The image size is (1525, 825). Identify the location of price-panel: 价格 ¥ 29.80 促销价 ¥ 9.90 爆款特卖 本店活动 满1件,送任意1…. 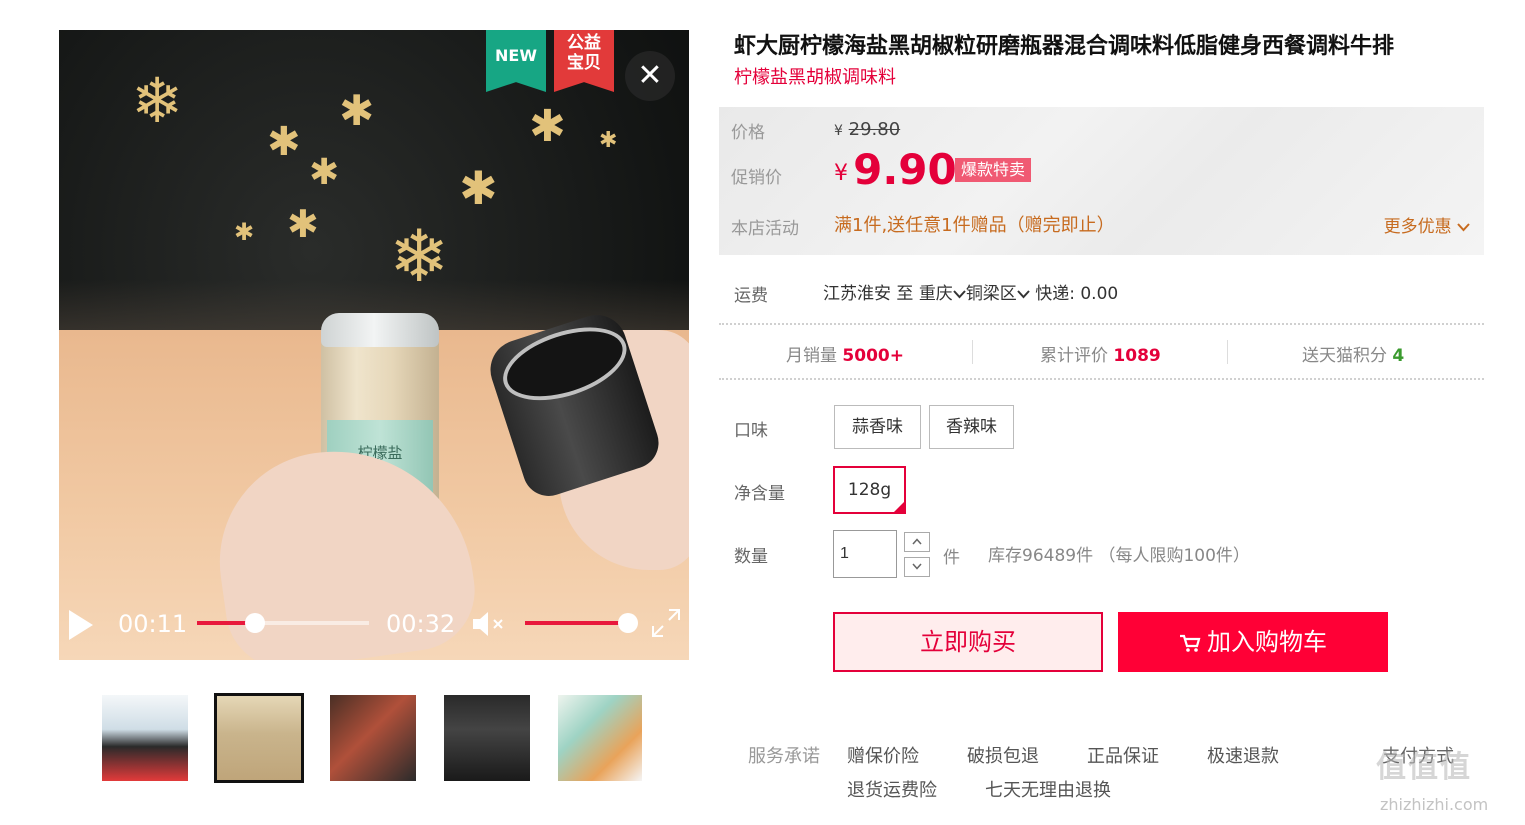
(1101, 181).